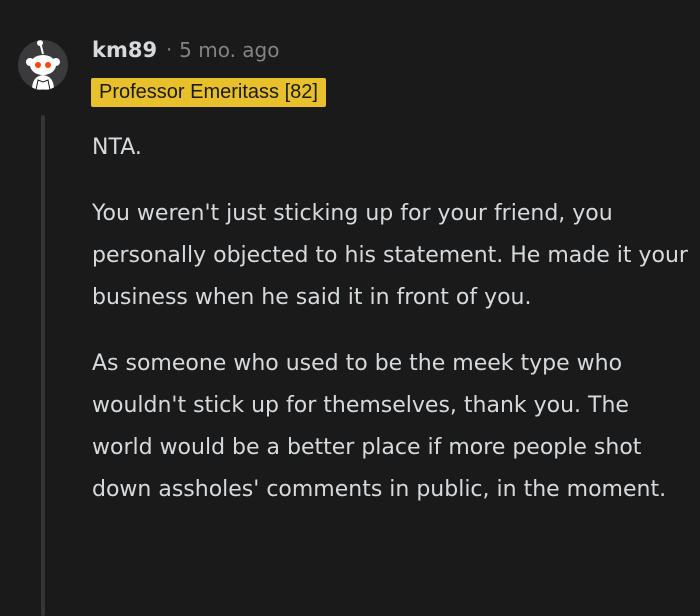 This screenshot has height=616, width=700. Describe the element at coordinates (208, 92) in the screenshot. I see `user-flair: Professor Emeritass [82]` at that location.